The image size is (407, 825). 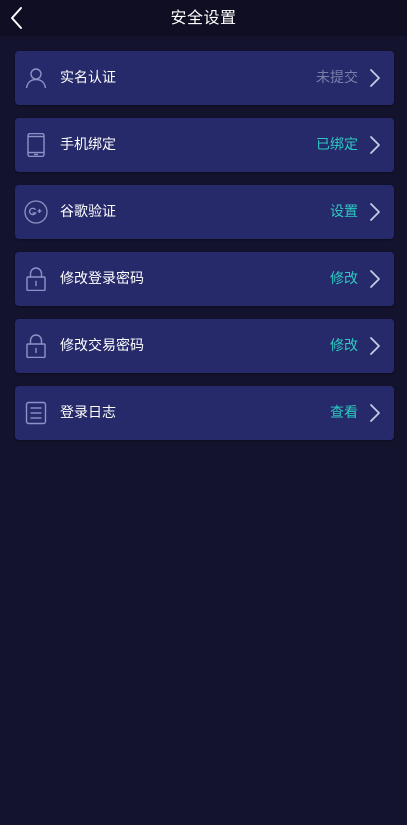 I want to click on page-title: 安全设置, so click(x=203, y=17).